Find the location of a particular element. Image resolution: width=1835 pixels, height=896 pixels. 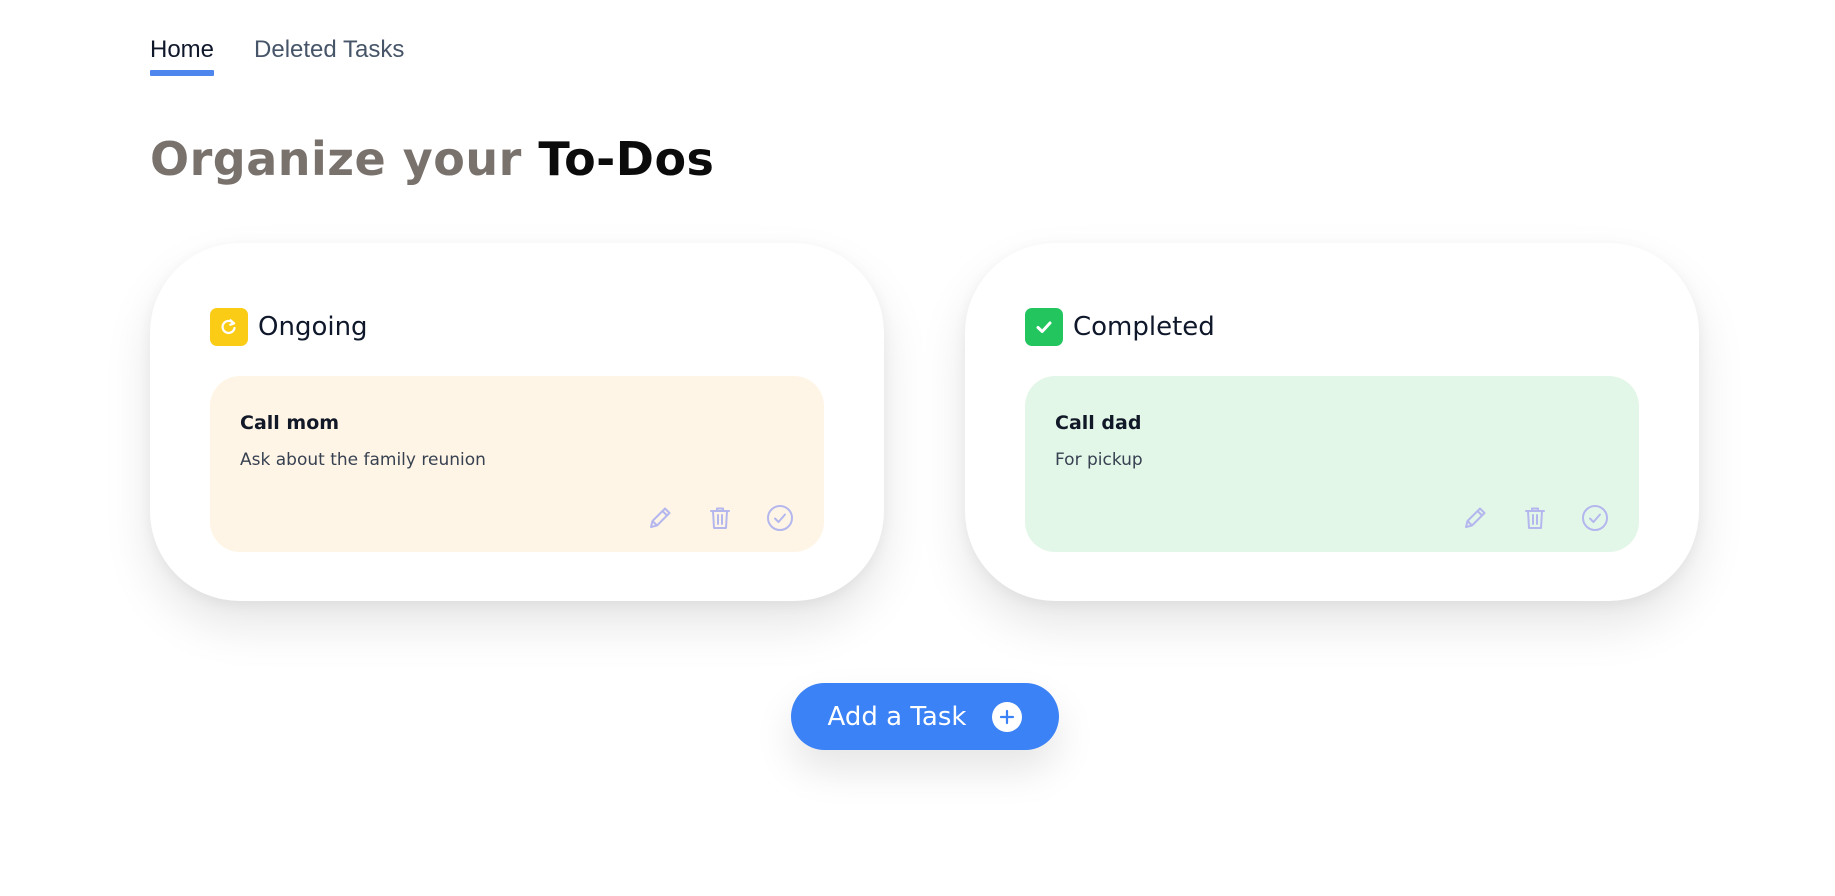

nav-tabs: Home Deleted Tasks is located at coordinates (277, 56).